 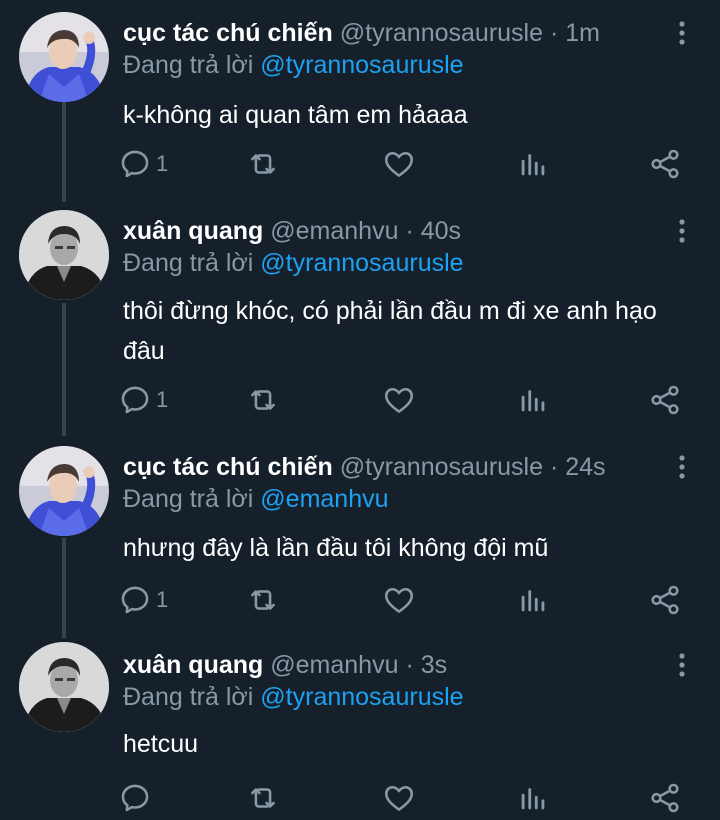 What do you see at coordinates (324, 499) in the screenshot?
I see `mention-link: @emanhvu` at bounding box center [324, 499].